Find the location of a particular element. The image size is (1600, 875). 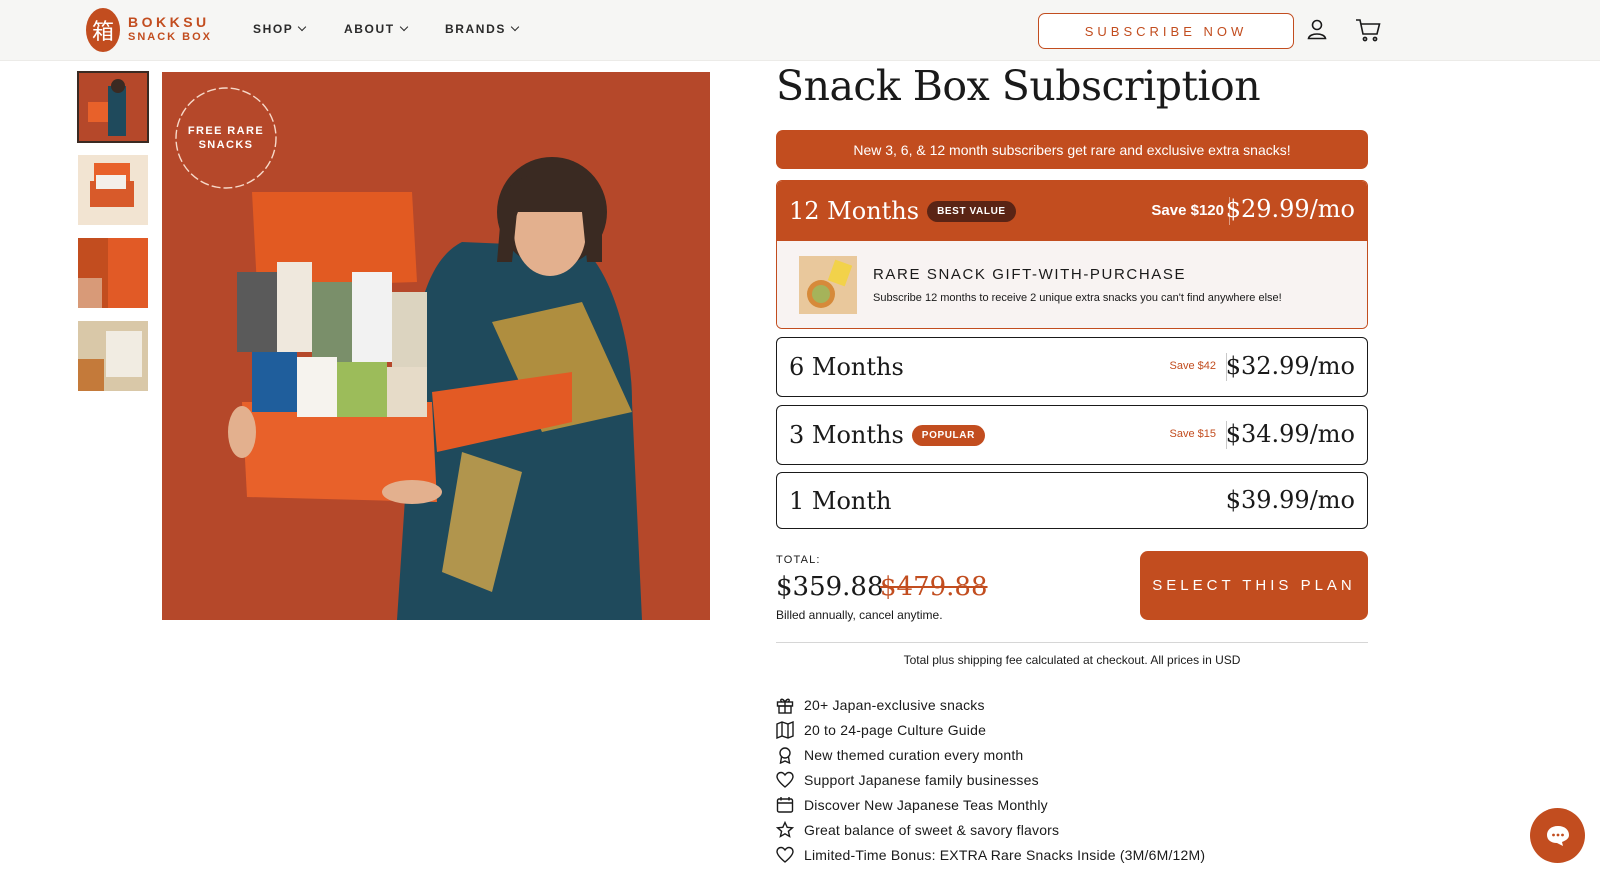

star-icon is located at coordinates (785, 830).